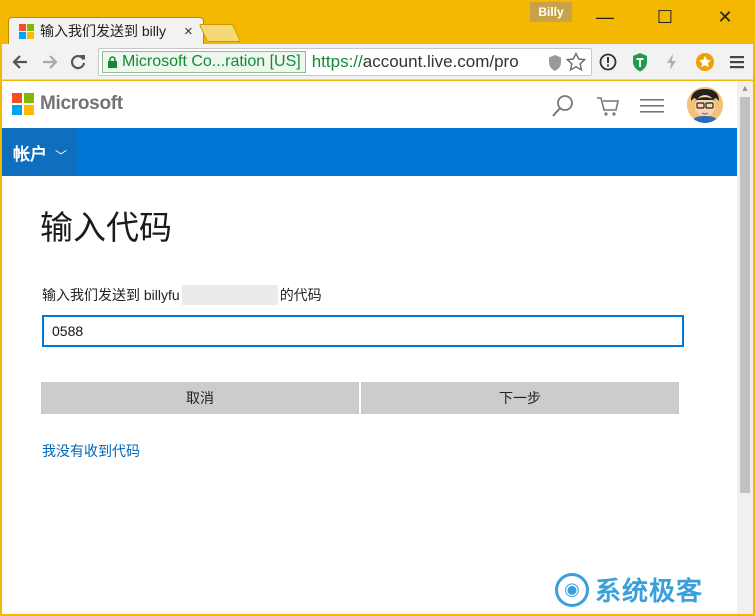 Image resolution: width=755 pixels, height=616 pixels. Describe the element at coordinates (725, 17) in the screenshot. I see `close-window-button: ✕` at that location.